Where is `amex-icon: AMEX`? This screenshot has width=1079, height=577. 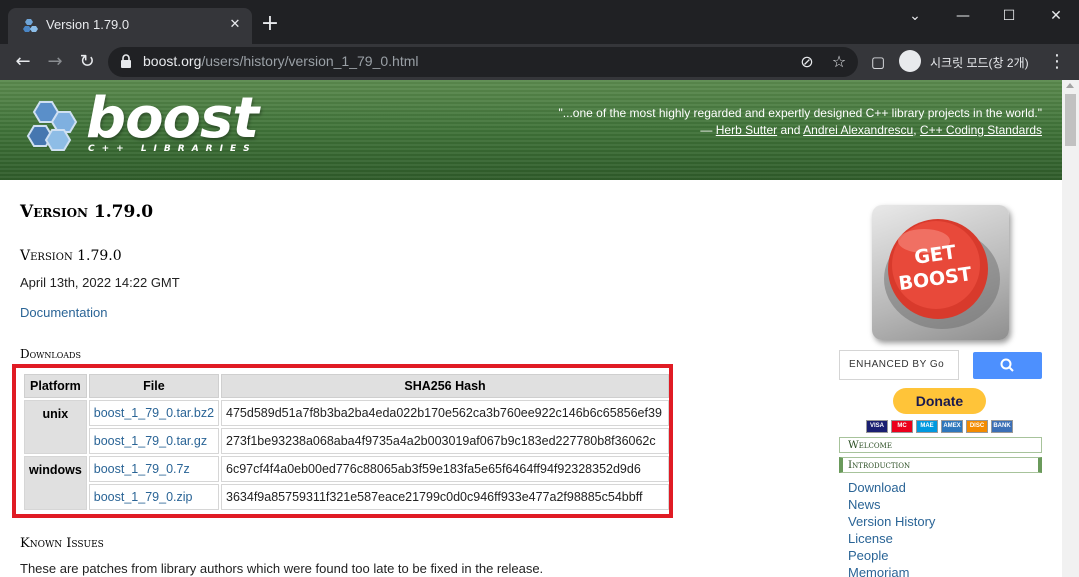
amex-icon: AMEX is located at coordinates (952, 426).